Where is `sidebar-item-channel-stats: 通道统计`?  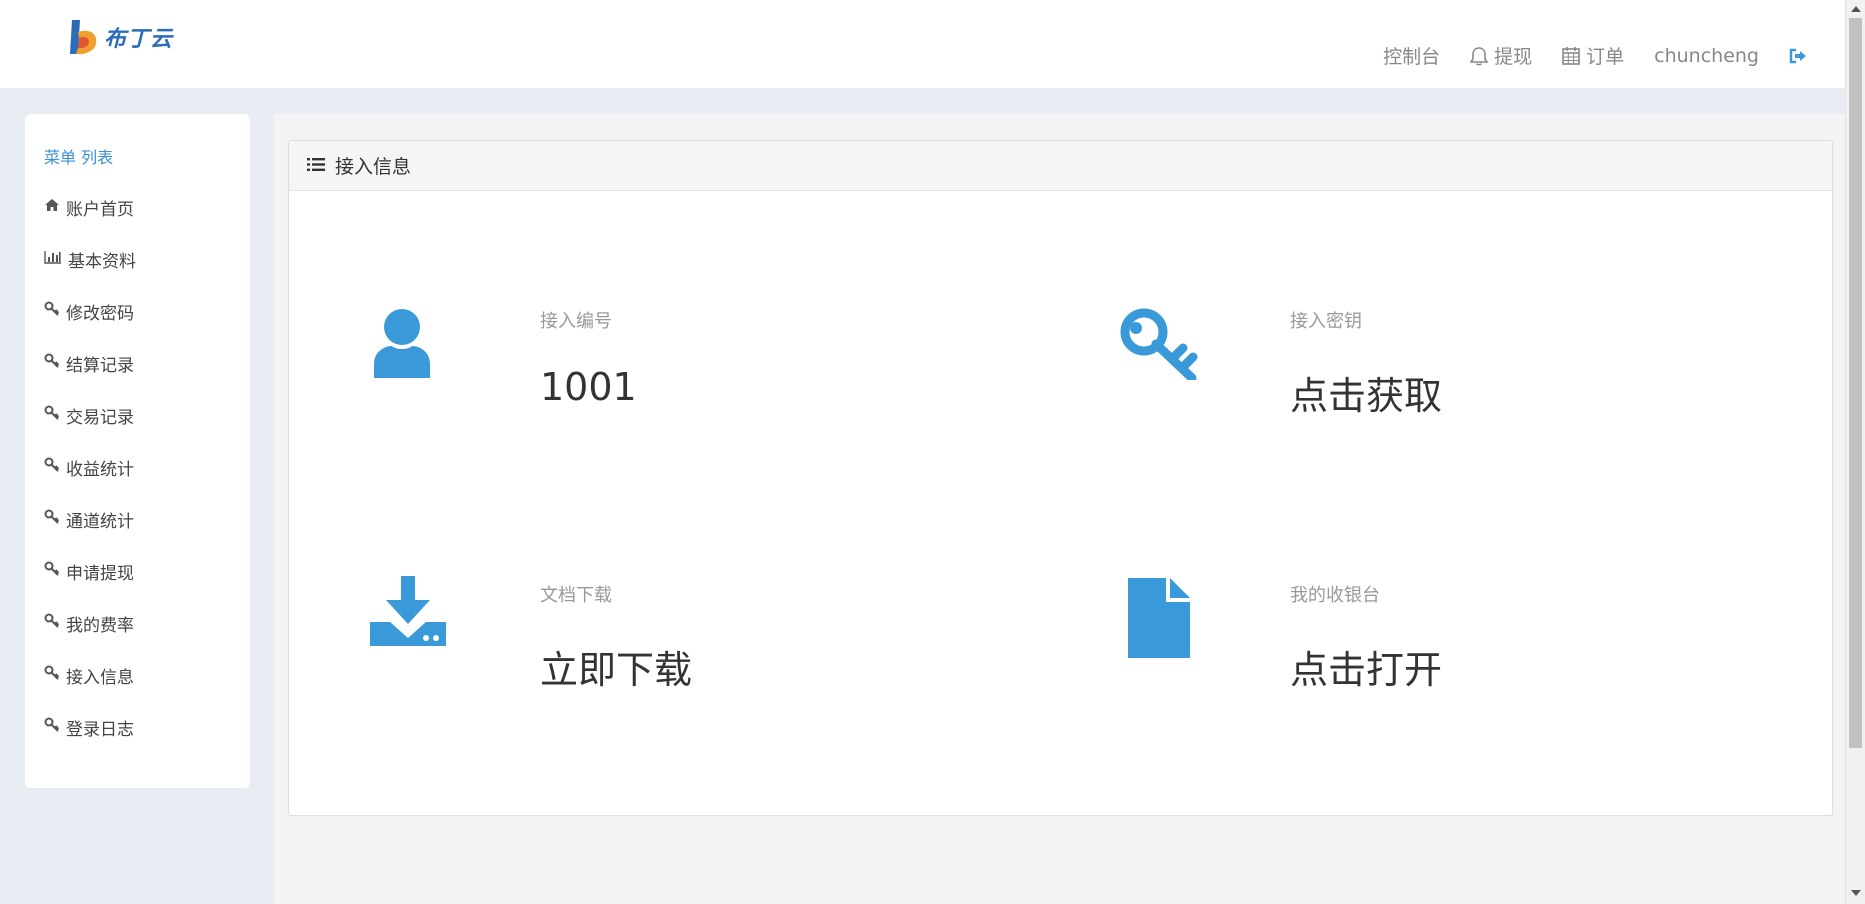
sidebar-item-channel-stats: 通道统计 is located at coordinates (137, 520).